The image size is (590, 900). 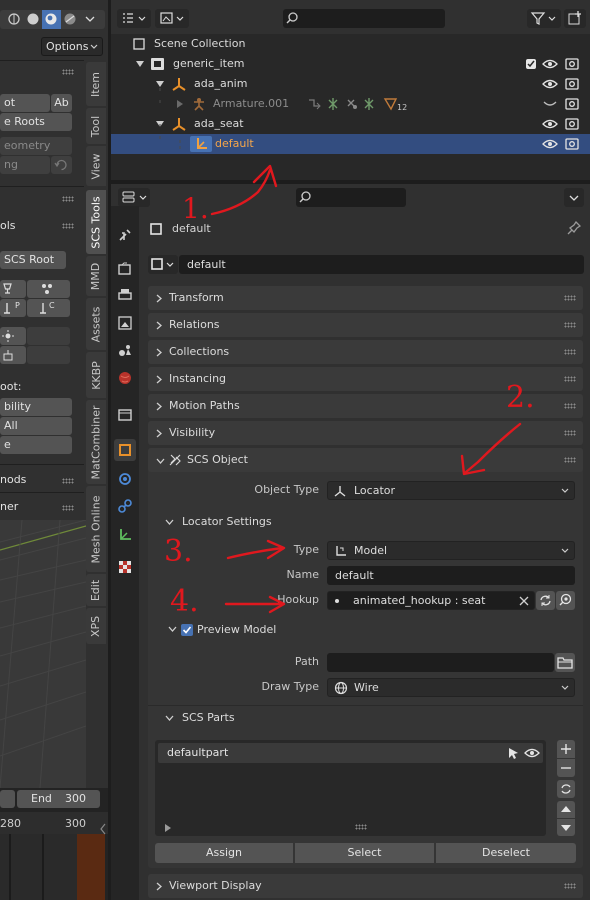 What do you see at coordinates (25, 165) in the screenshot?
I see `ng-button: ng` at bounding box center [25, 165].